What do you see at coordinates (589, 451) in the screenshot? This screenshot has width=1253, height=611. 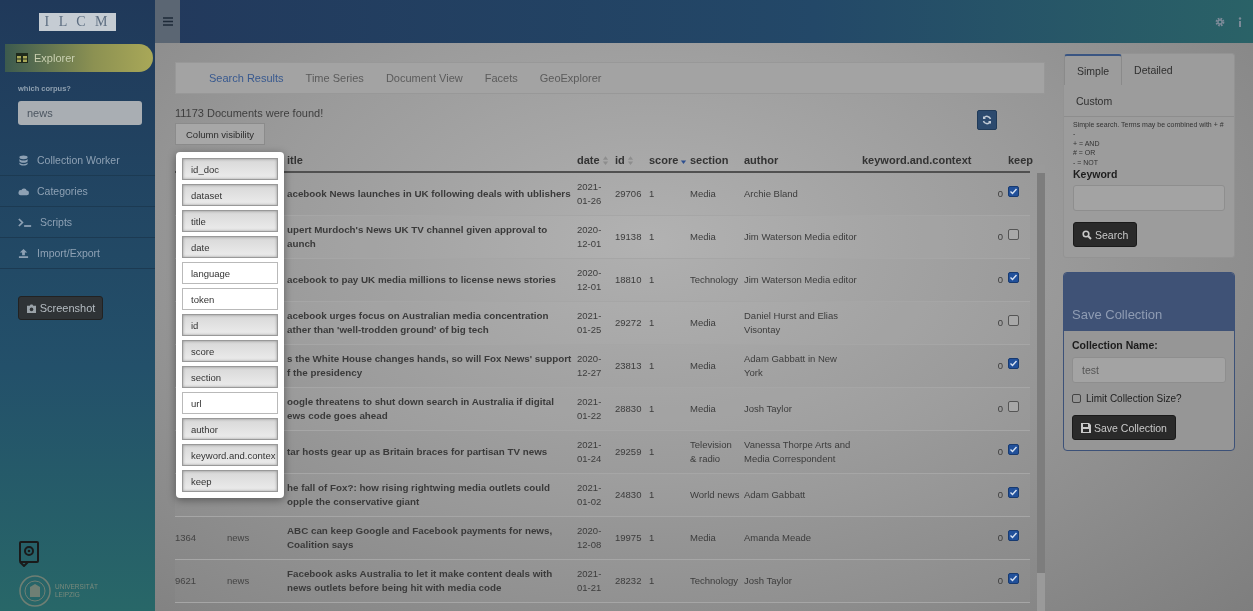 I see `table-cell: 2021-01-24` at bounding box center [589, 451].